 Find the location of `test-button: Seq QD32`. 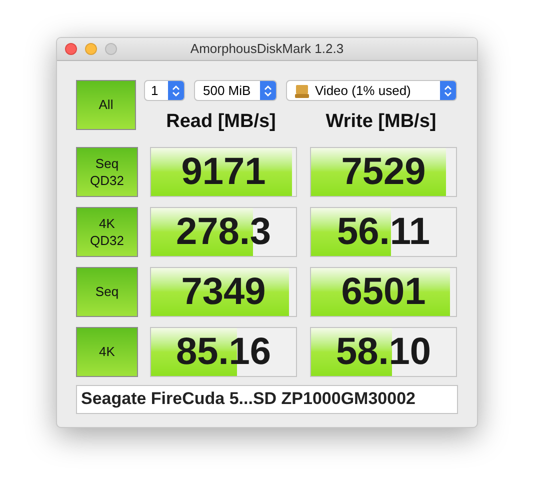

test-button: Seq QD32 is located at coordinates (107, 171).